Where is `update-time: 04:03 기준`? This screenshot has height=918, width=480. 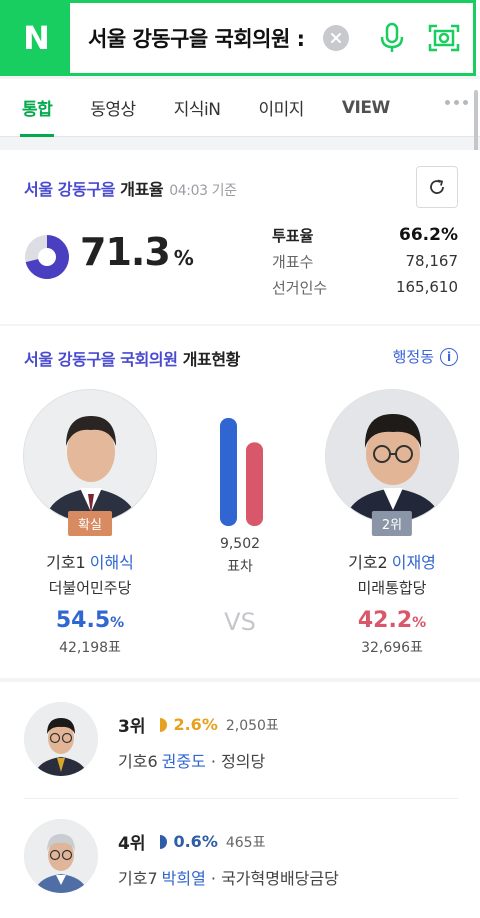
update-time: 04:03 기준 is located at coordinates (203, 191).